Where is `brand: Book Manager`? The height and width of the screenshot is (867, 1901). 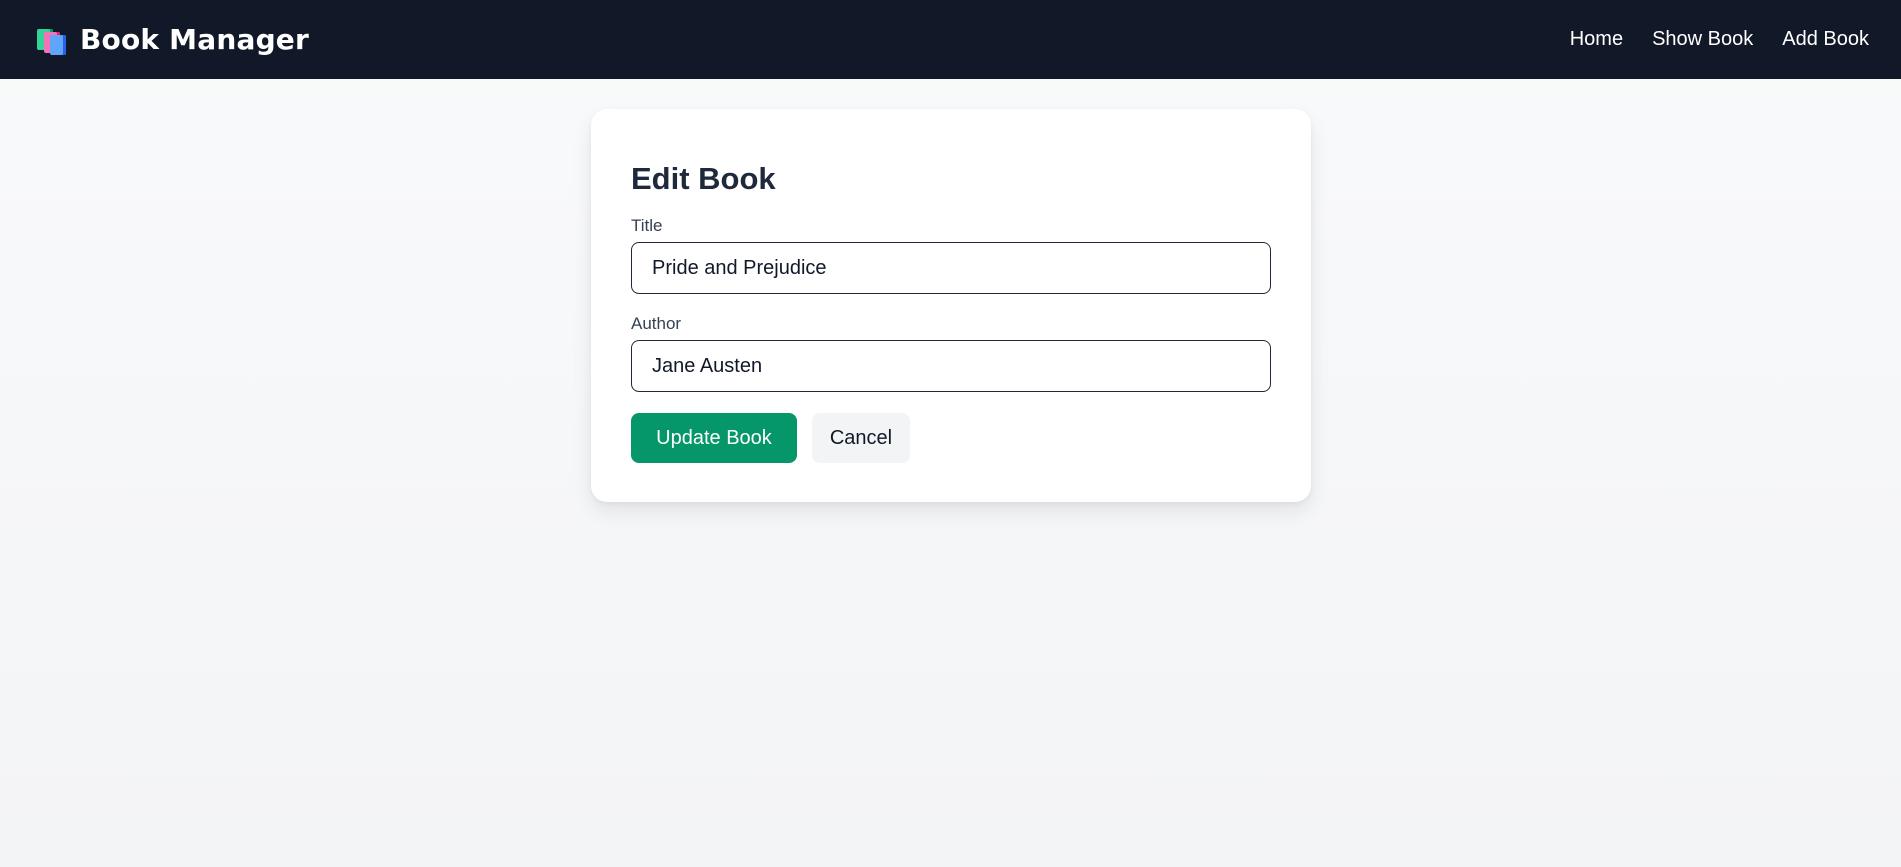 brand: Book Manager is located at coordinates (172, 39).